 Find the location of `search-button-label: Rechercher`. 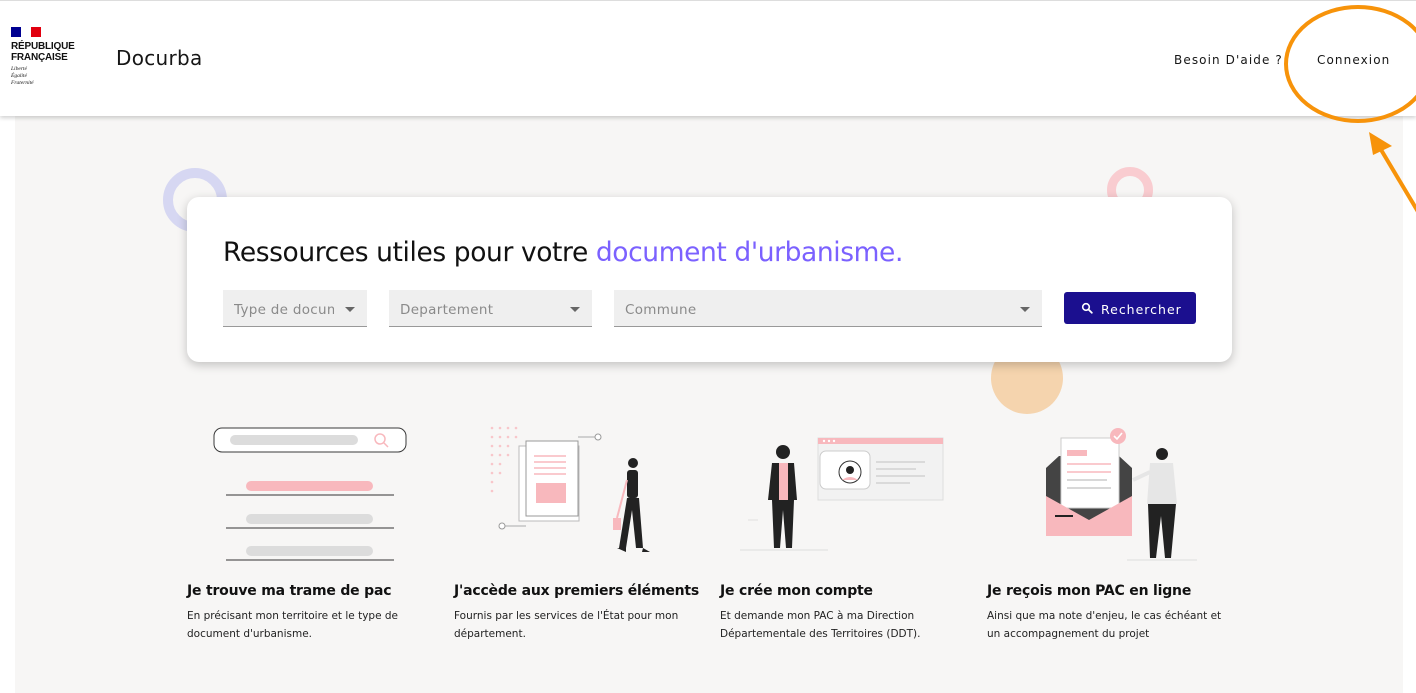

search-button-label: Rechercher is located at coordinates (1141, 309).